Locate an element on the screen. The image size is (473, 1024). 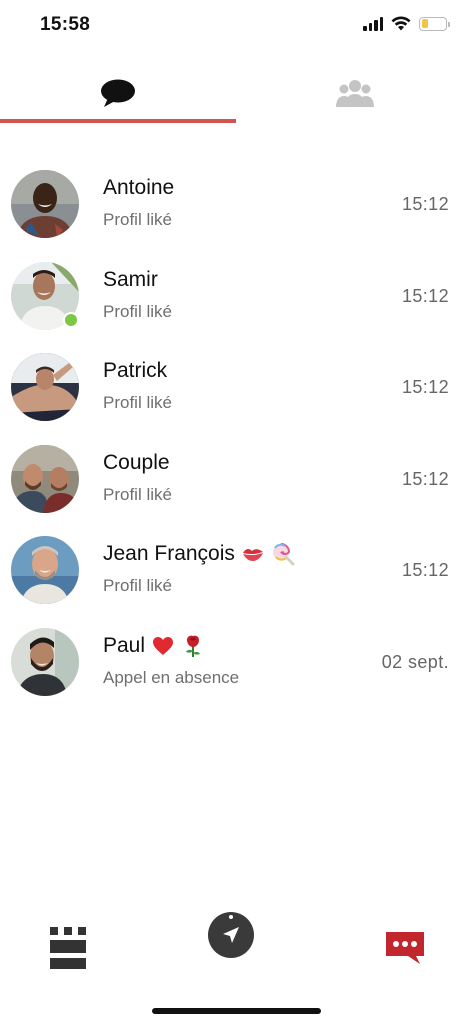
last-message-preview: Appel en absence is located at coordinates (171, 677).